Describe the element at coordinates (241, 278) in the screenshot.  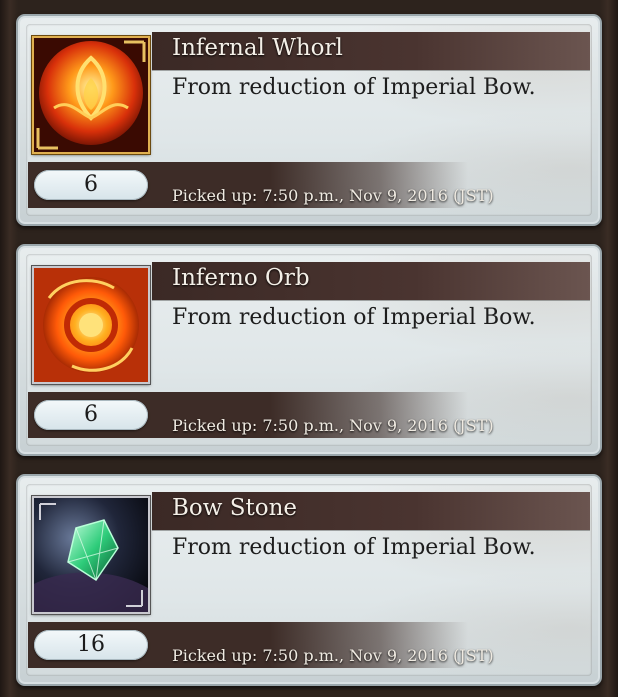
I see `item-name: Inferno Orb` at that location.